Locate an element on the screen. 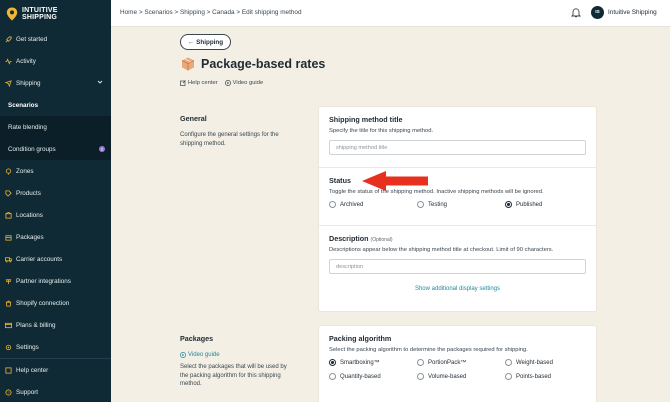 The image size is (670, 402). account-name: Intuitive Shipping is located at coordinates (632, 12).